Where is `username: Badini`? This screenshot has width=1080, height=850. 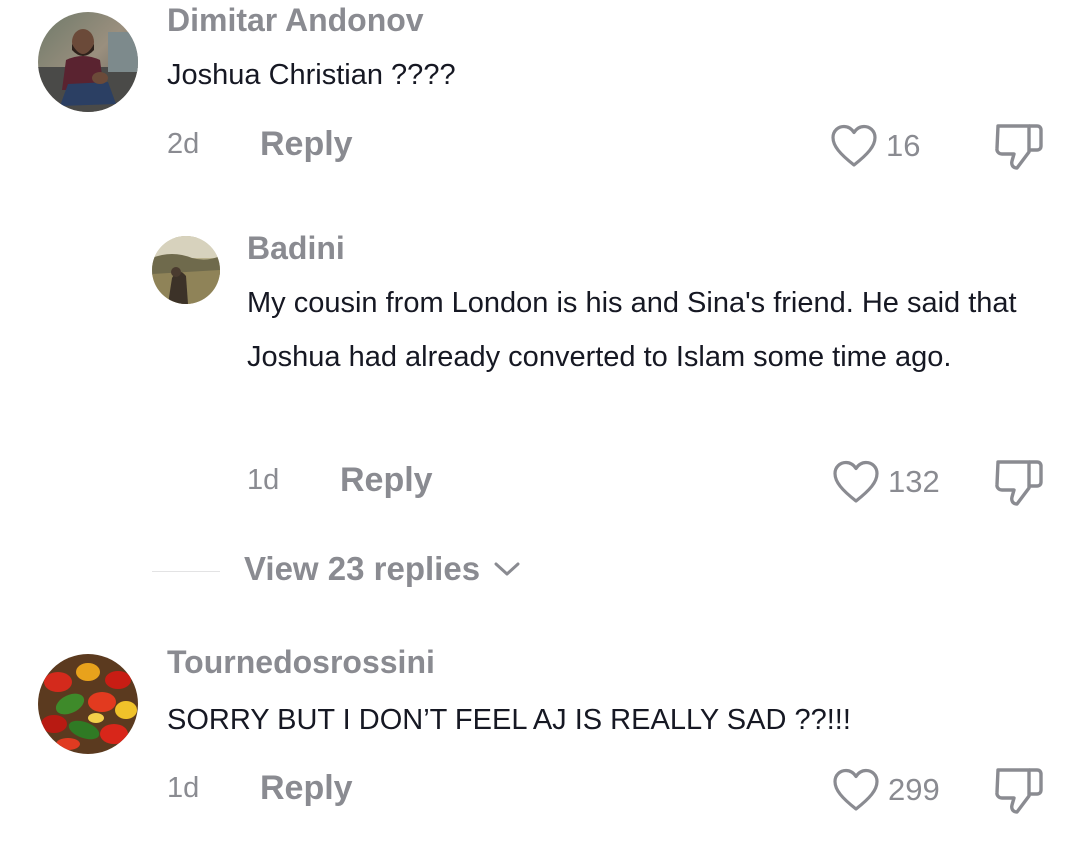
username: Badini is located at coordinates (296, 248).